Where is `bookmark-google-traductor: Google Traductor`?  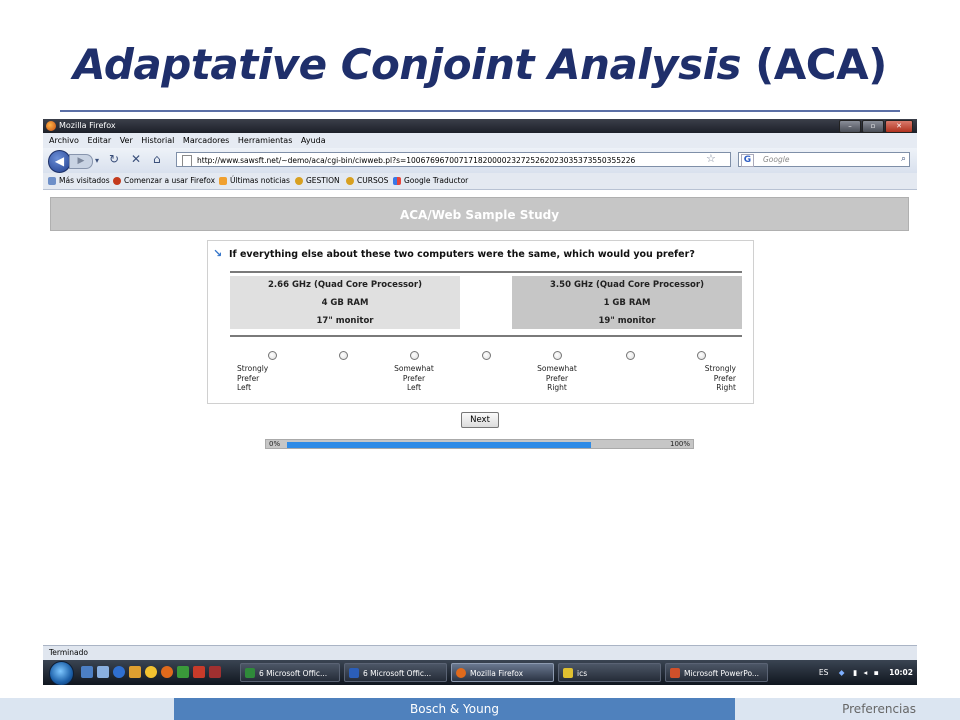 bookmark-google-traductor: Google Traductor is located at coordinates (430, 181).